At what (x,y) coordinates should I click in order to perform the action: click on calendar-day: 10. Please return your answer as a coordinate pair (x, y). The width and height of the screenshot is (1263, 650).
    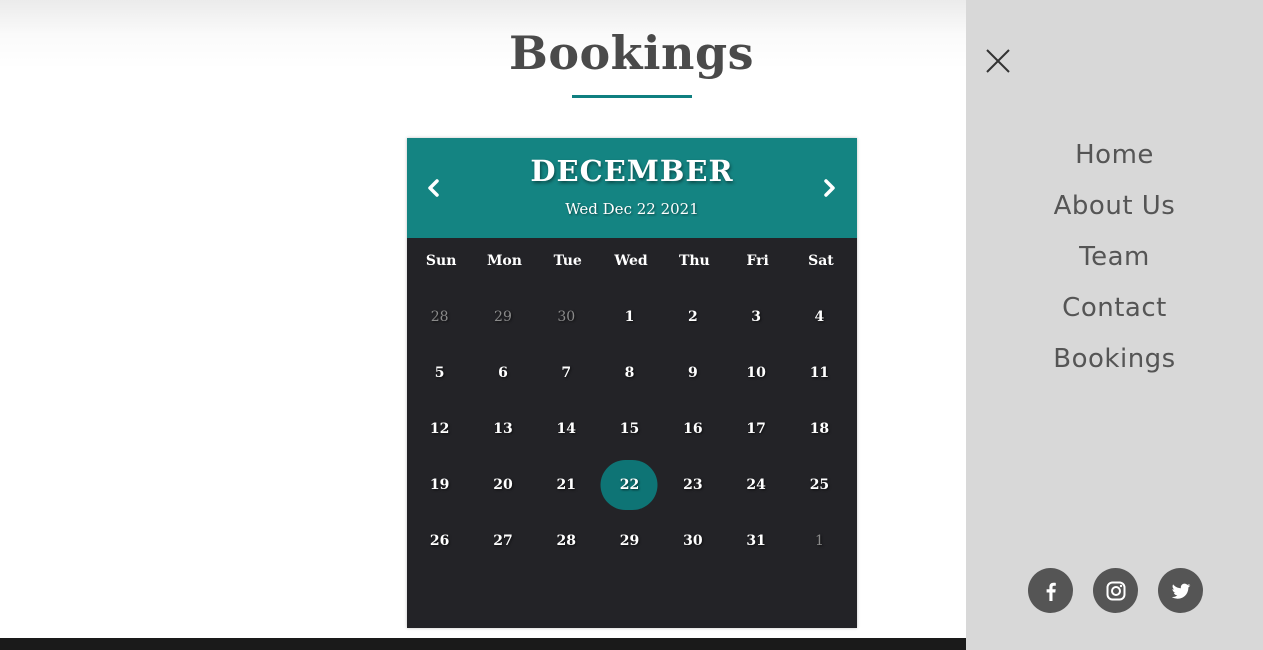
    Looking at the image, I should click on (754, 373).